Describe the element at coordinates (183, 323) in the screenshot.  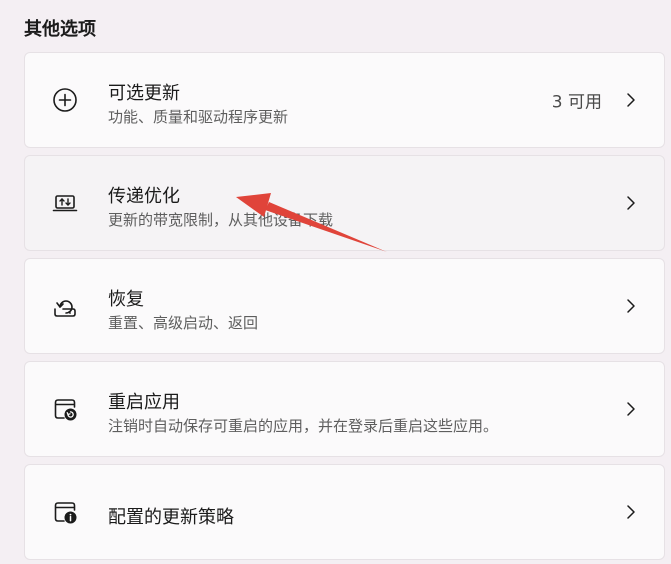
I see `recovery-subtitle: 重置、高级启动、返回` at that location.